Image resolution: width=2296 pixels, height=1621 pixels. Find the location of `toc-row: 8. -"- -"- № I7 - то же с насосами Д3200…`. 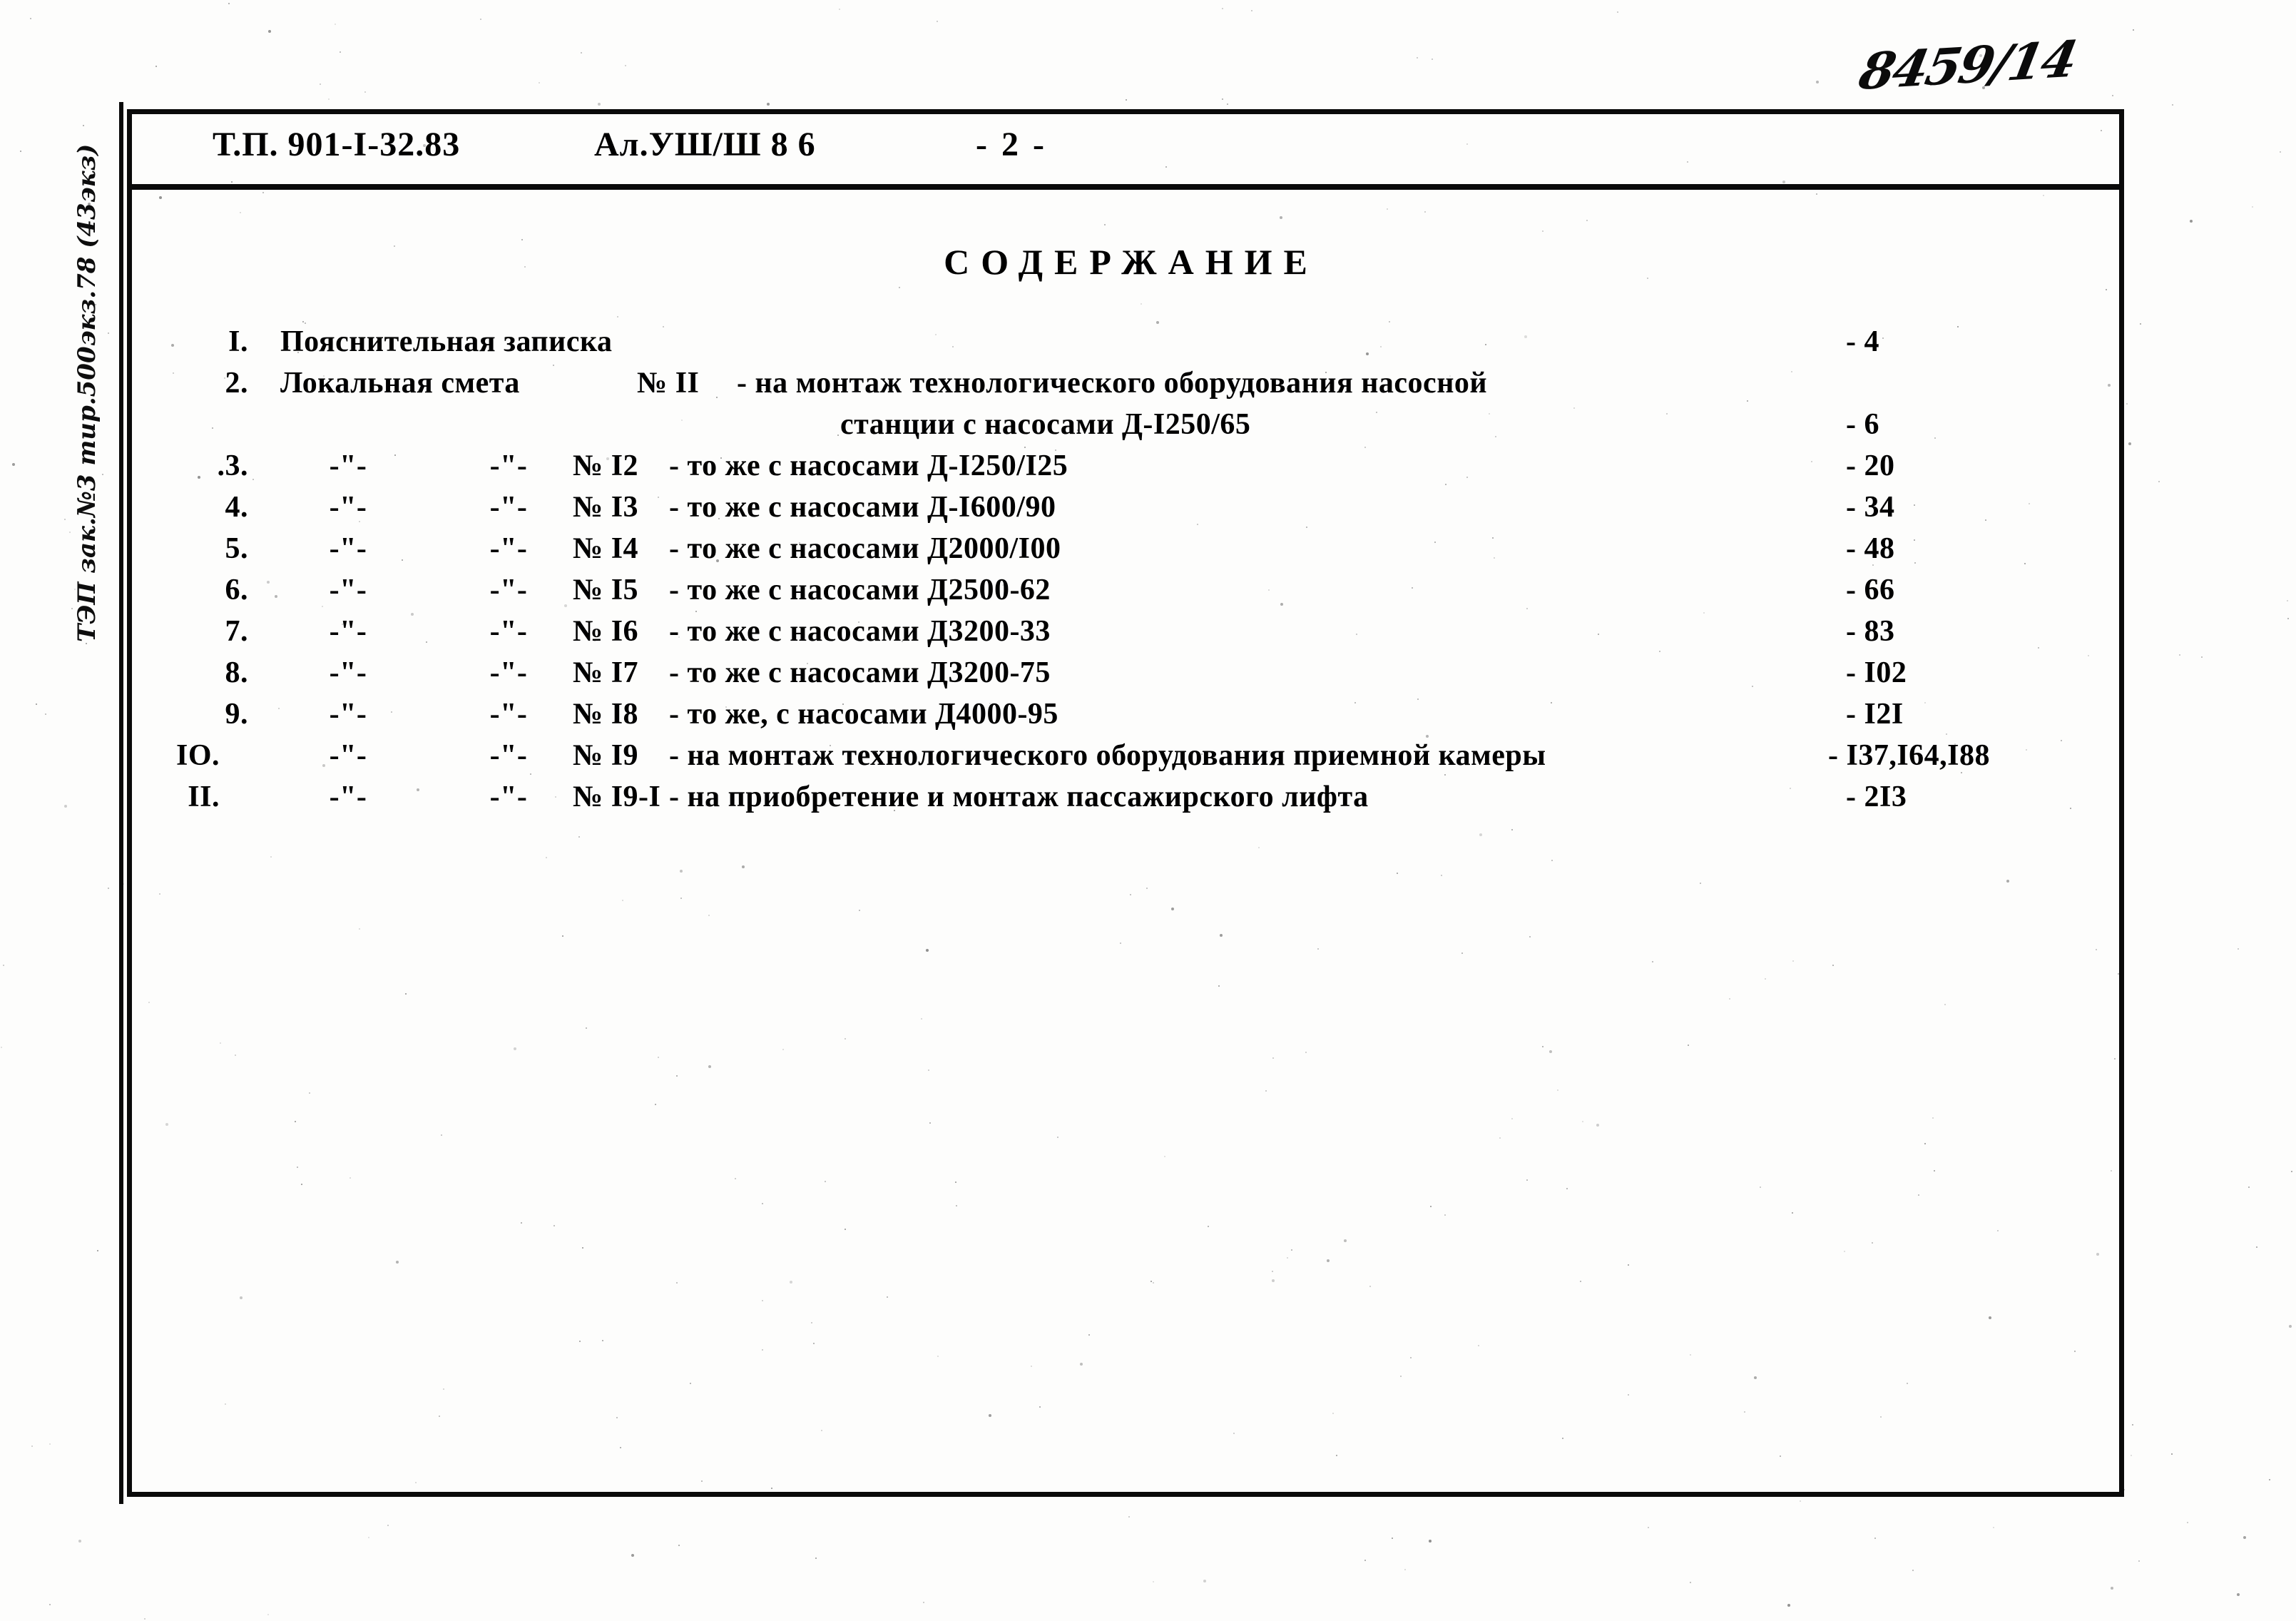

toc-row: 8. -"- -"- № I7 - то же с насосами Д3200… is located at coordinates (1125, 676).